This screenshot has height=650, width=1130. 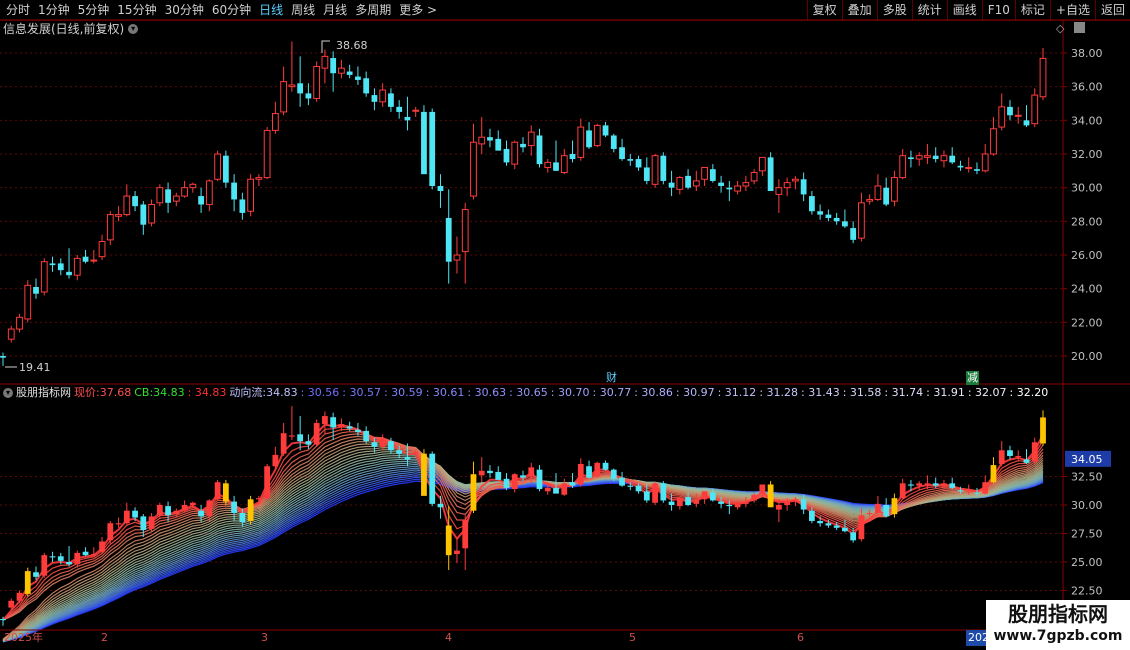 I want to click on flow-value-0: : 30.56, so click(x=320, y=392).